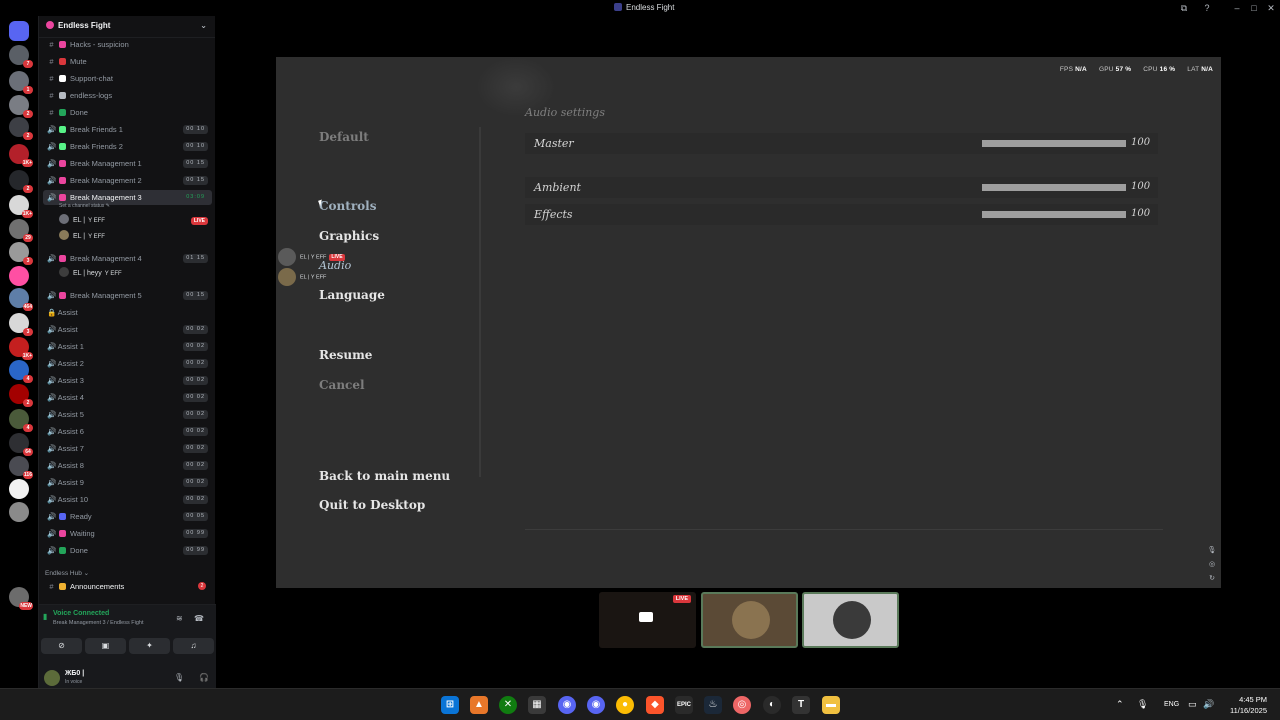 Image resolution: width=1280 pixels, height=720 pixels. What do you see at coordinates (98, 623) in the screenshot?
I see `voice-channel-name: Break Management 3 / Endless Fight` at bounding box center [98, 623].